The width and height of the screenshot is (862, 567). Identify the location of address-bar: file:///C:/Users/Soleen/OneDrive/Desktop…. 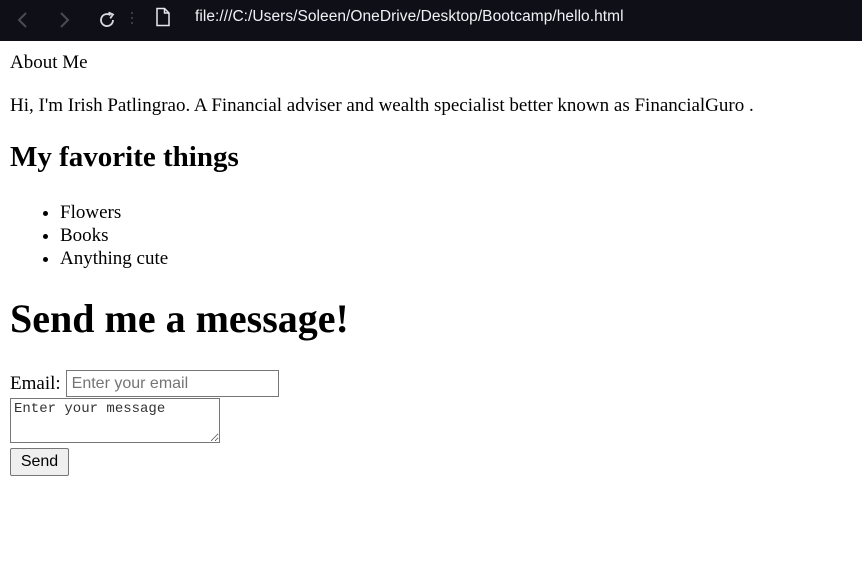
(409, 17).